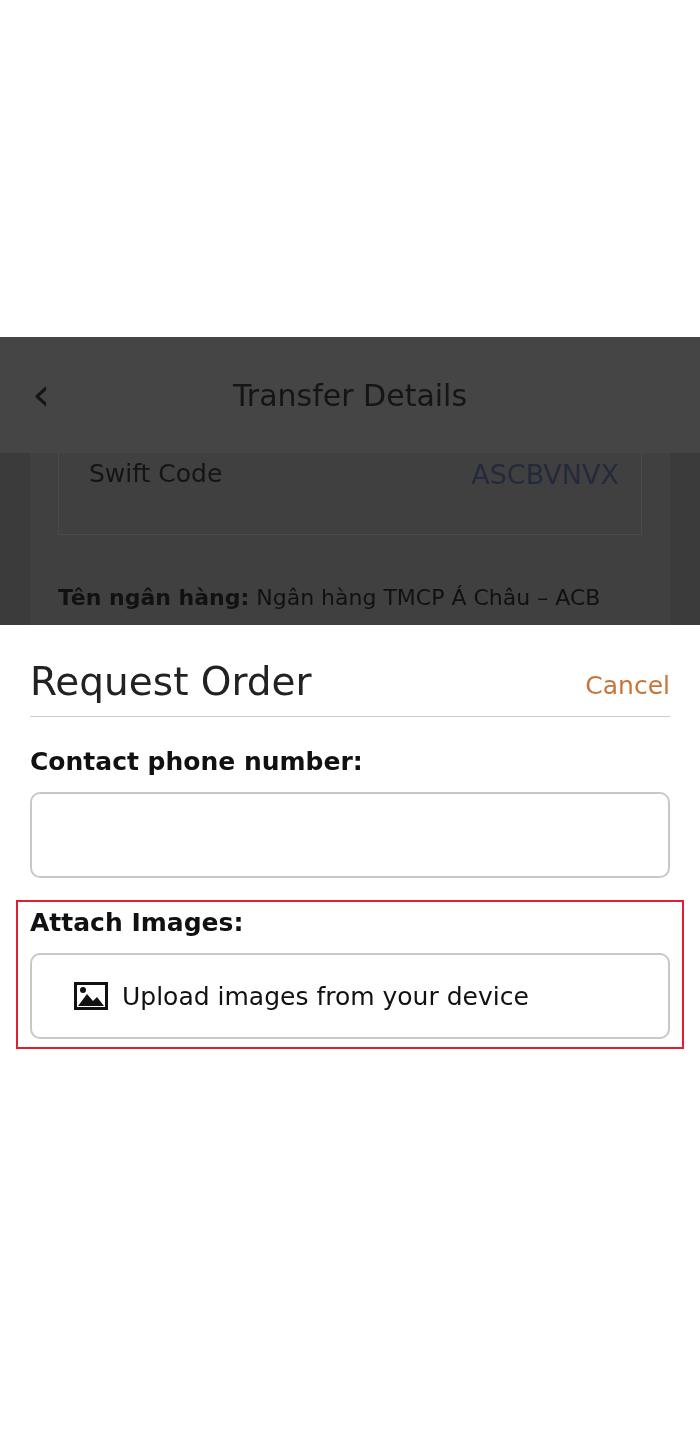 This screenshot has height=1450, width=700. Describe the element at coordinates (41, 394) in the screenshot. I see `back-button: ‹` at that location.